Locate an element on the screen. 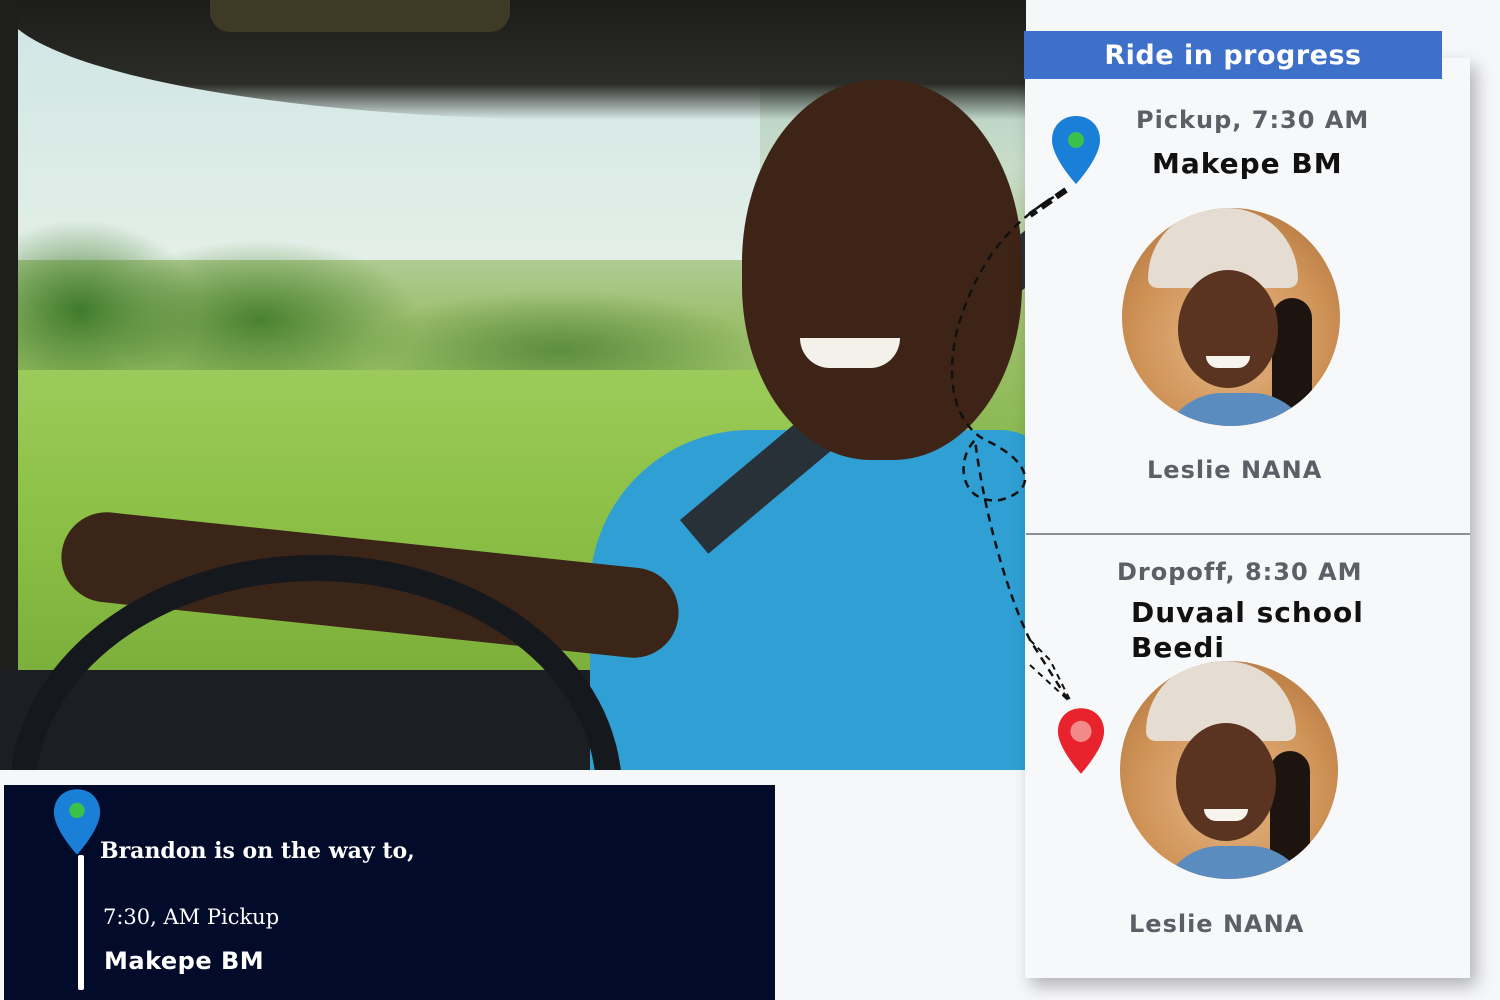  dropoff-place: Duvaal school Beedi is located at coordinates (1247, 630).